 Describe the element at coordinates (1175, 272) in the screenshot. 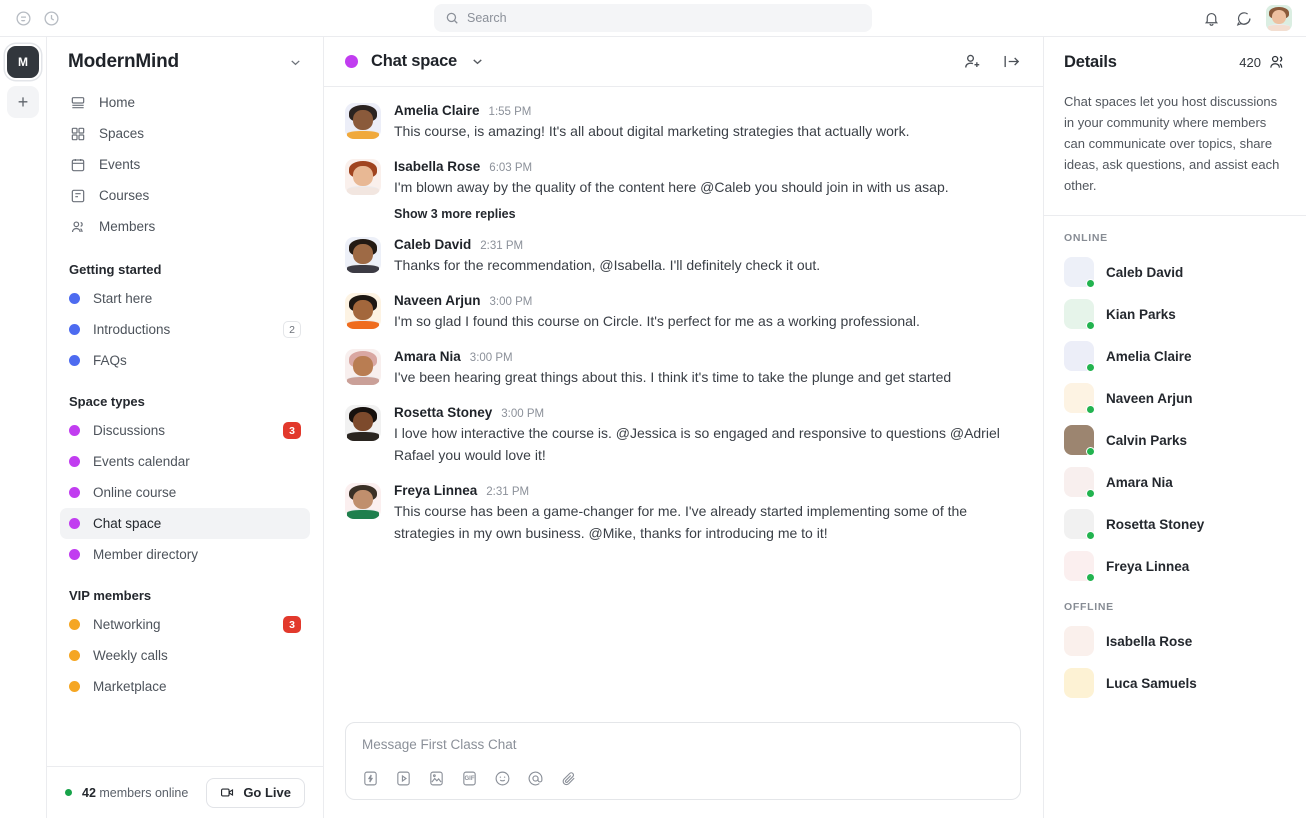

I see `list-item: Caleb David` at that location.